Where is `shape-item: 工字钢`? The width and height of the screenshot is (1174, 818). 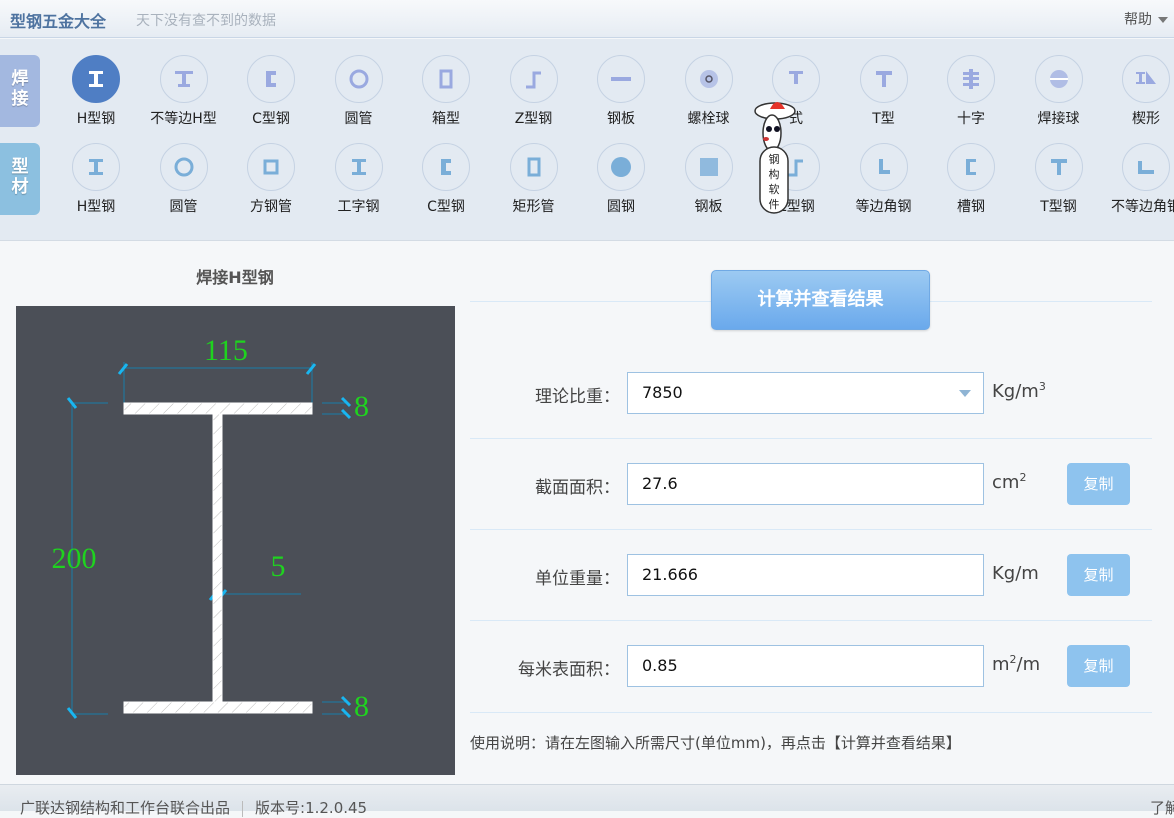 shape-item: 工字钢 is located at coordinates (359, 179).